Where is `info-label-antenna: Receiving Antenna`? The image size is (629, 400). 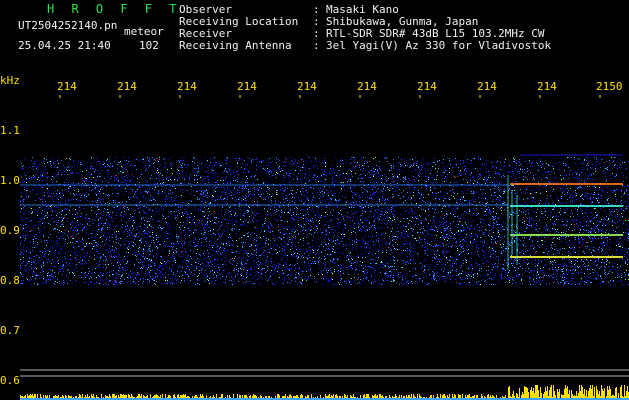 info-label-antenna: Receiving Antenna is located at coordinates (235, 45).